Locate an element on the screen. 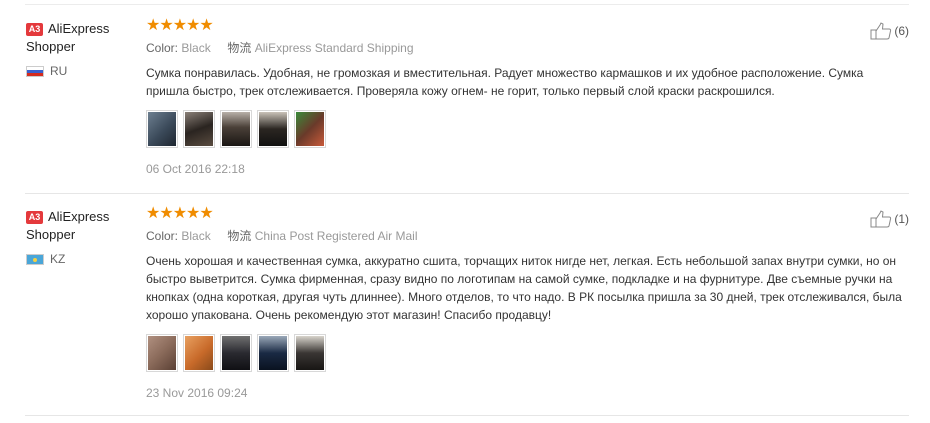 The height and width of the screenshot is (423, 930). helpful-button: (6) is located at coordinates (889, 31).